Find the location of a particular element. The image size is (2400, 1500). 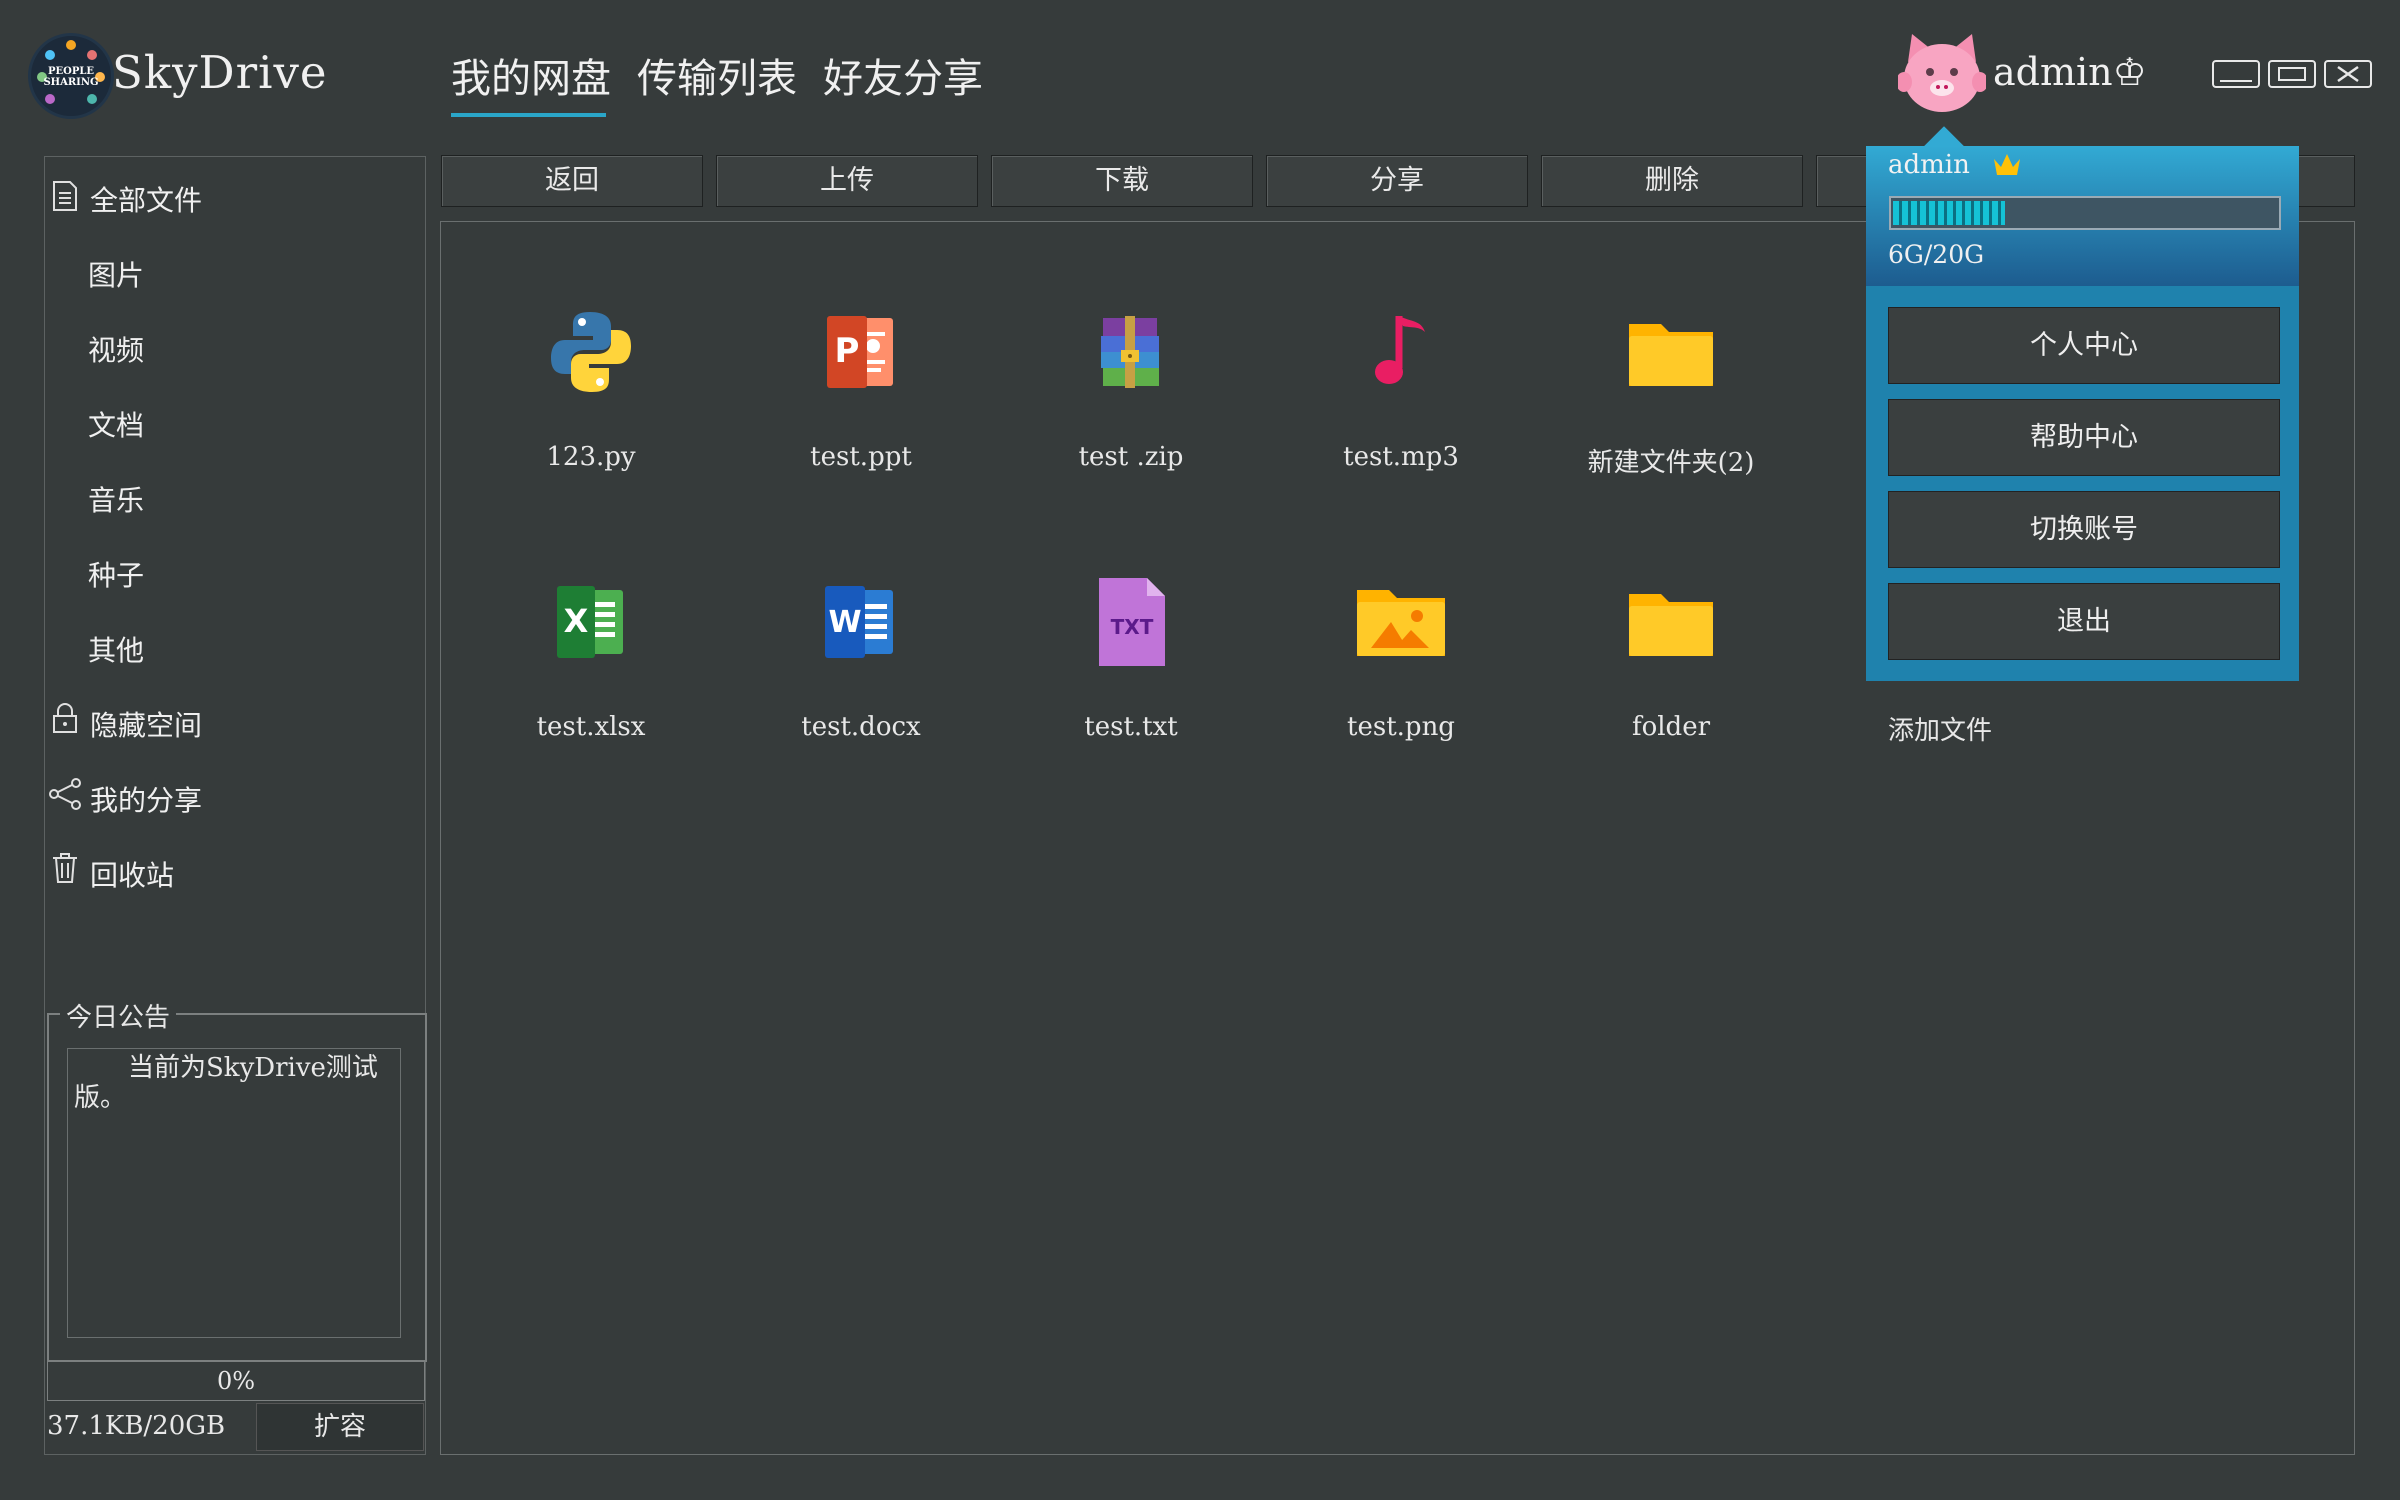

help-center-button: 帮助中心 is located at coordinates (2084, 437).